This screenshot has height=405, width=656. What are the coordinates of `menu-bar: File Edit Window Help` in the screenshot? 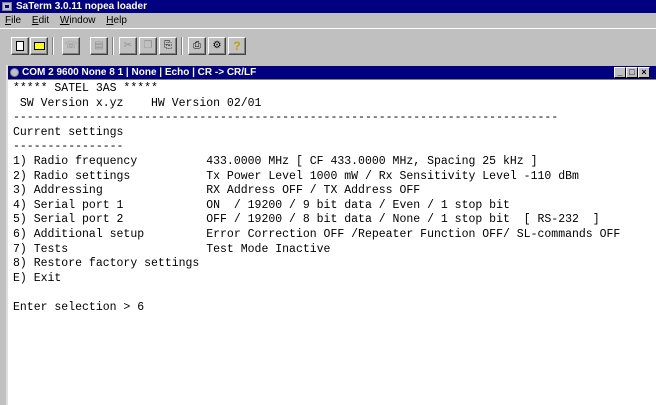 It's located at (328, 20).